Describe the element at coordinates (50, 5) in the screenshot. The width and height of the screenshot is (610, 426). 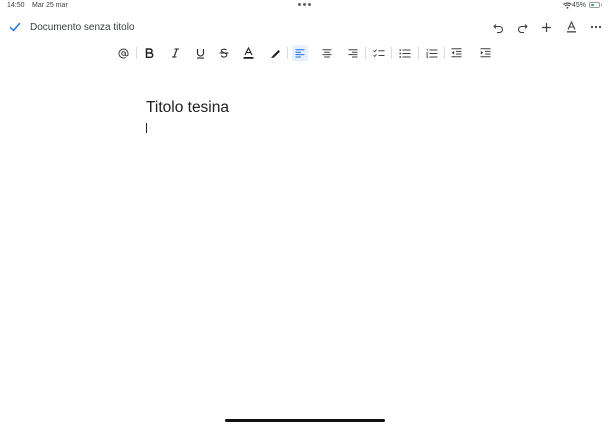
I see `status-date: Mar 25 mar` at that location.